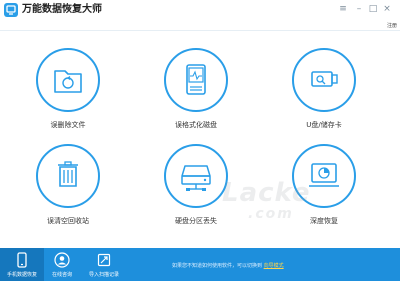  I want to click on online-consult-button: 在线咨询, so click(62, 264).